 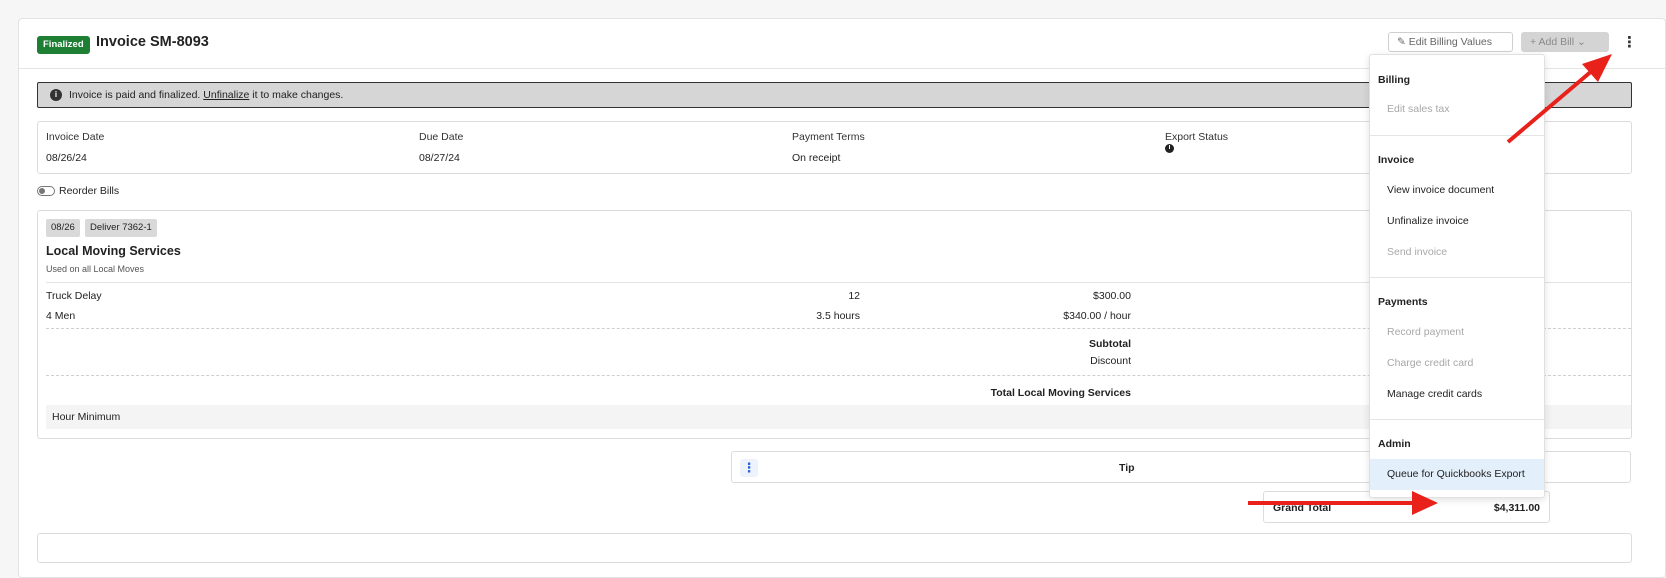 I want to click on invoice-date-value: 08/26/24, so click(x=66, y=158).